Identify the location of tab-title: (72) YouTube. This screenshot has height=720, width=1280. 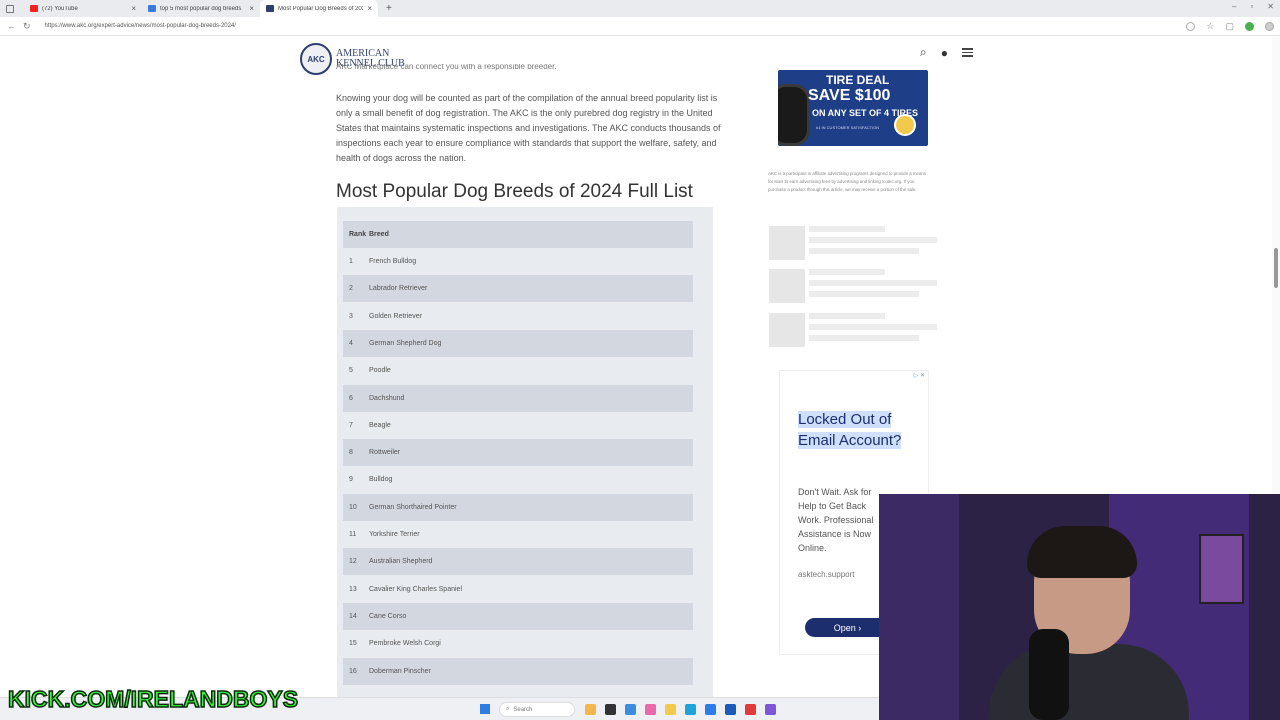
(60, 8).